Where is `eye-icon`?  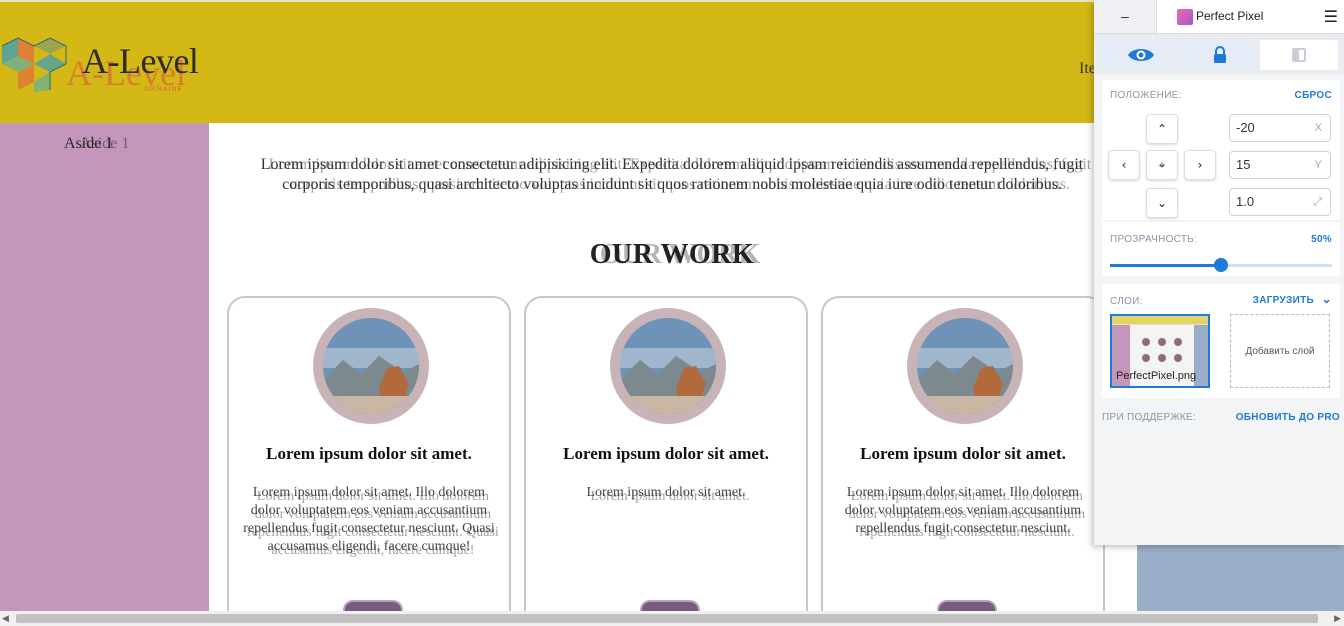 eye-icon is located at coordinates (1141, 55).